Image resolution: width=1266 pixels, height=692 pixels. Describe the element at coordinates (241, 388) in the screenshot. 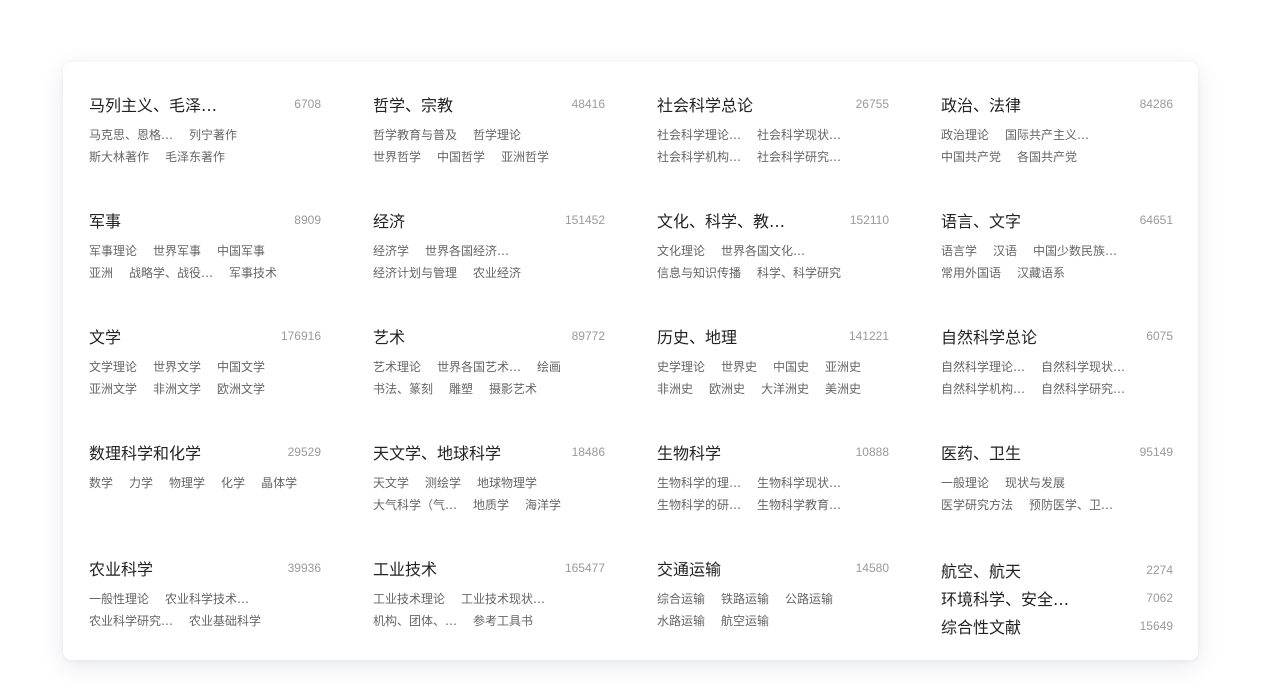

I see `subcategory-link: 欧洲文学` at that location.